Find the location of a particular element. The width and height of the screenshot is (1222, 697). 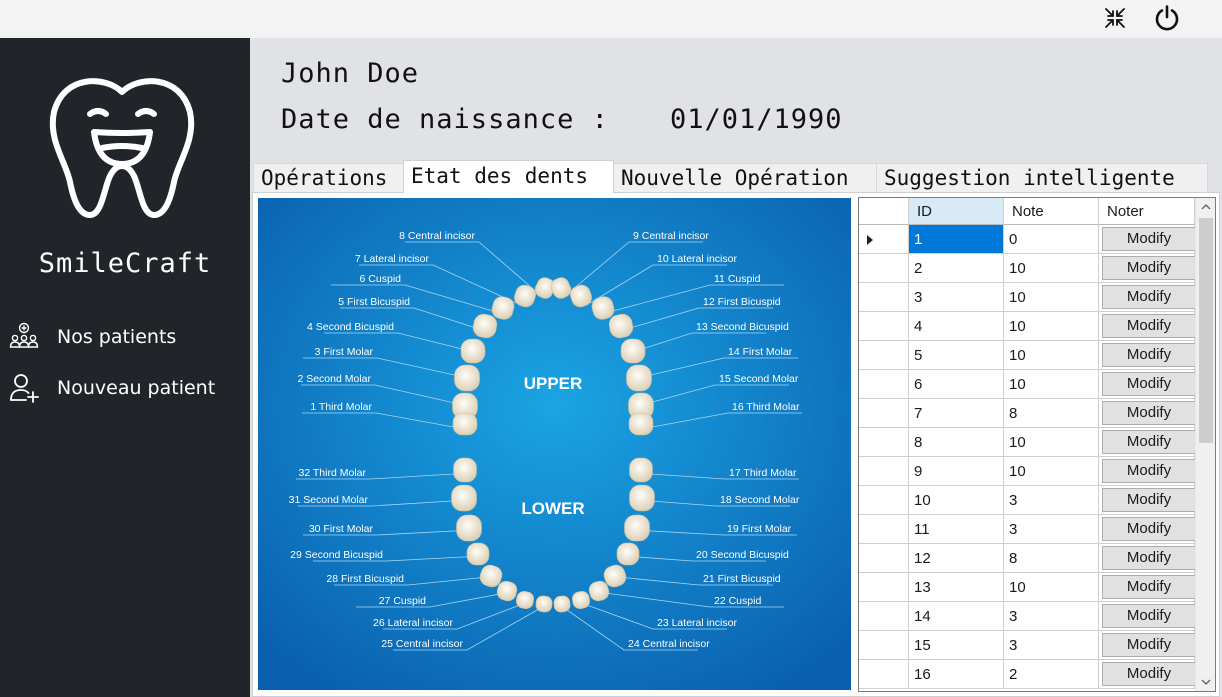

cell-id: 3 is located at coordinates (956, 297).